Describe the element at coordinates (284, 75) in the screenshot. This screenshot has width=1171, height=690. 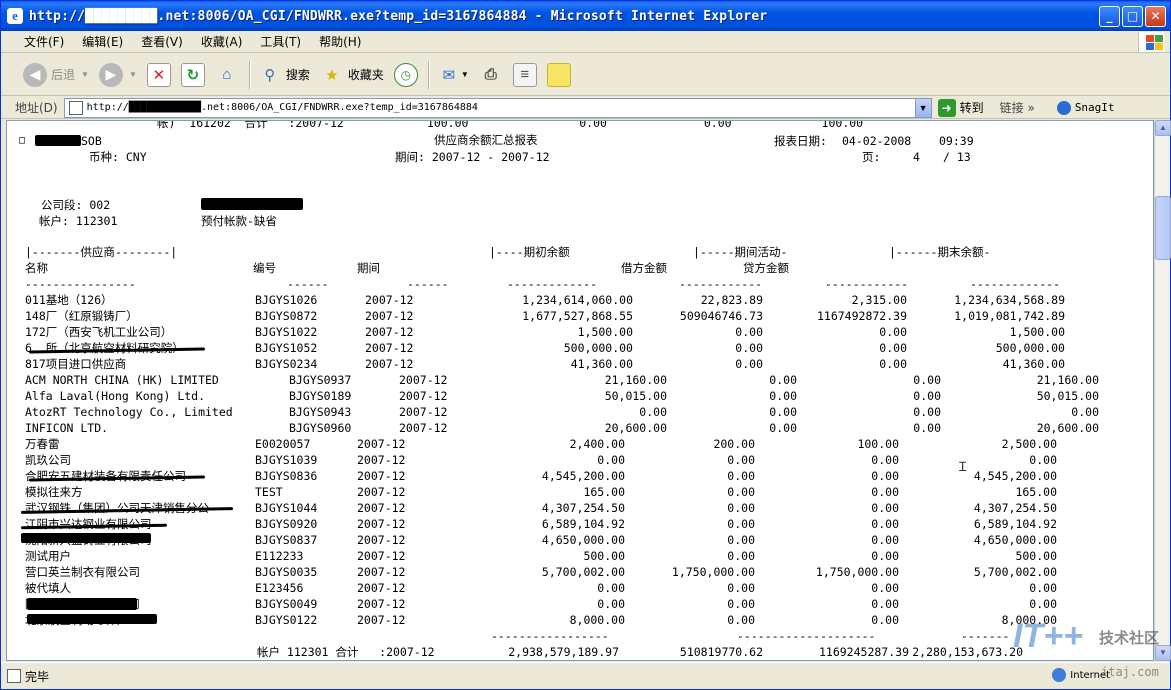
I see `search-button: ⚲ 搜索` at that location.